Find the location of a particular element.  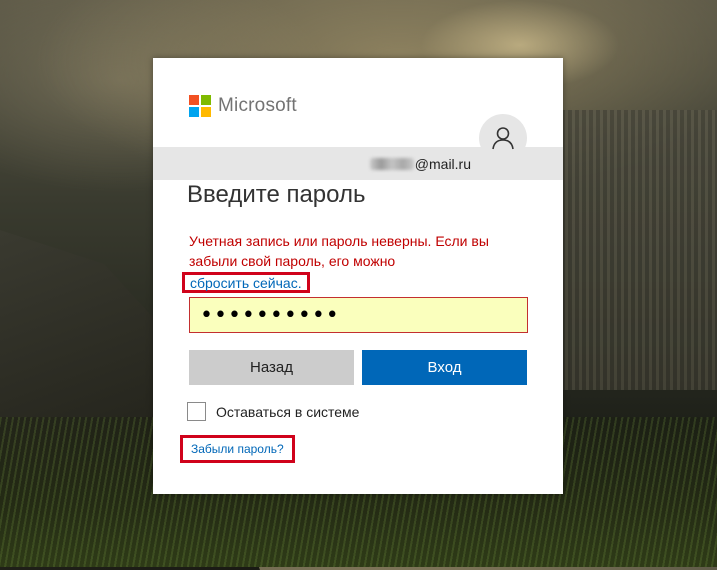

reset-password-link: сбросить сейчас. is located at coordinates (246, 282).